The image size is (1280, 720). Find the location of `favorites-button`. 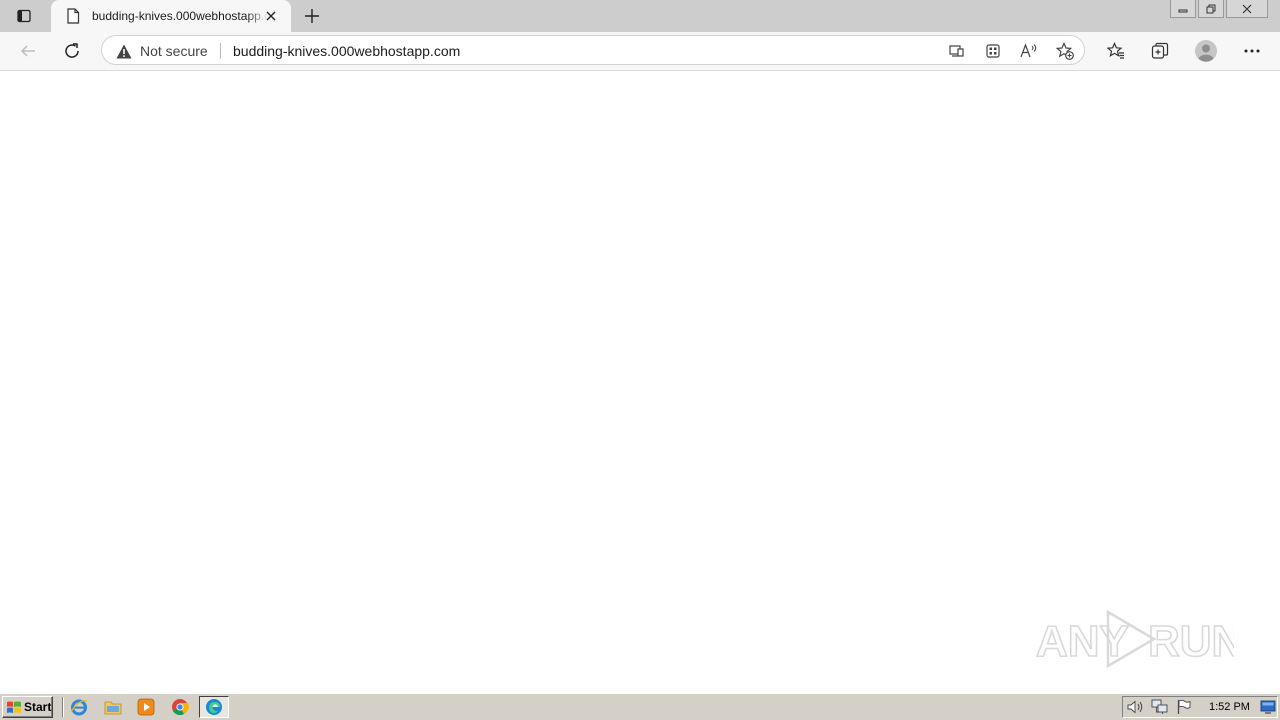

favorites-button is located at coordinates (1116, 51).